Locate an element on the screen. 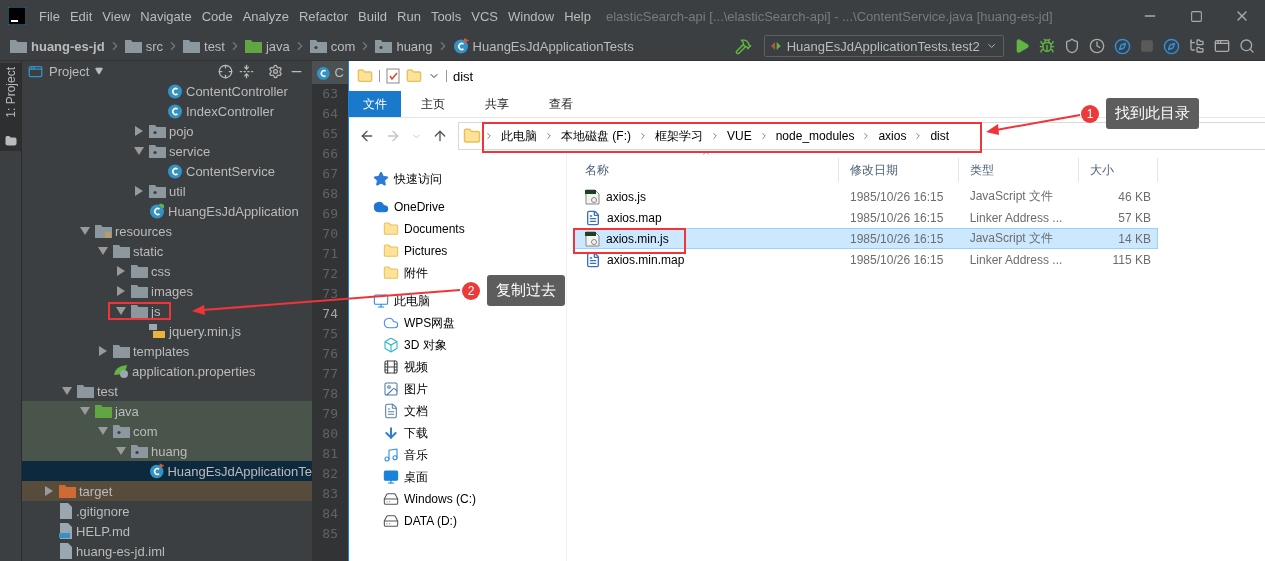 This screenshot has height=561, width=1265. checklist-icon is located at coordinates (393, 76).